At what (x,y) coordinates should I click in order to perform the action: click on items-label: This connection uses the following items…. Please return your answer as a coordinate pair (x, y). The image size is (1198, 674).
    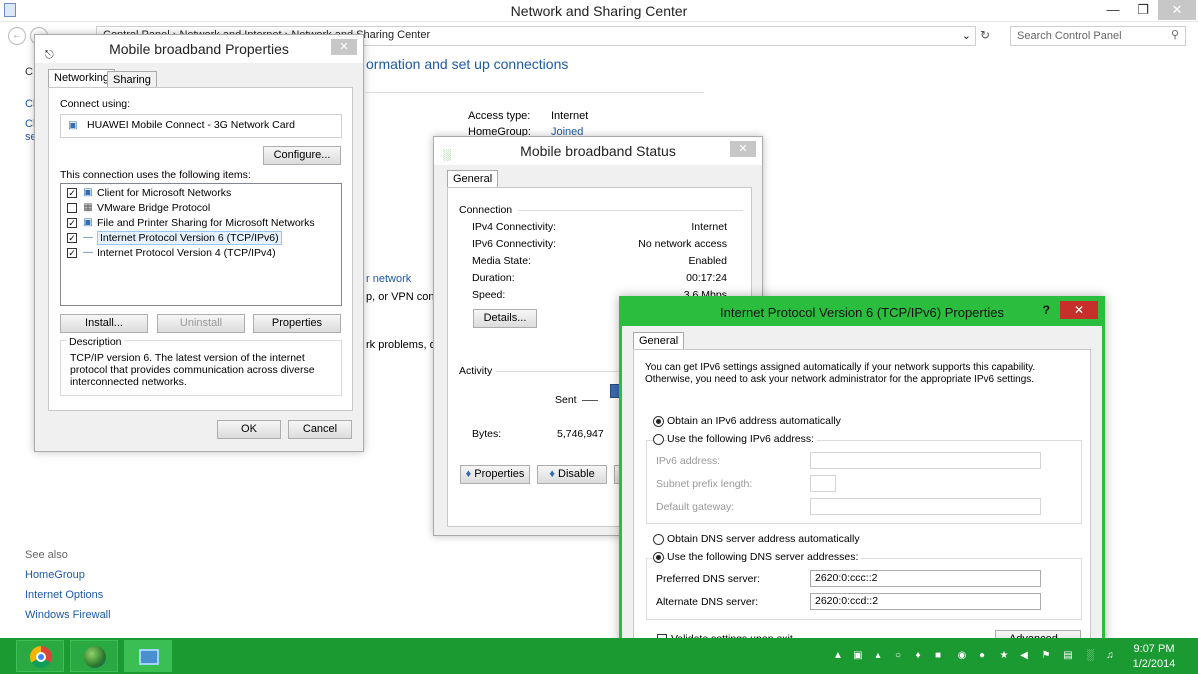
    Looking at the image, I should click on (155, 175).